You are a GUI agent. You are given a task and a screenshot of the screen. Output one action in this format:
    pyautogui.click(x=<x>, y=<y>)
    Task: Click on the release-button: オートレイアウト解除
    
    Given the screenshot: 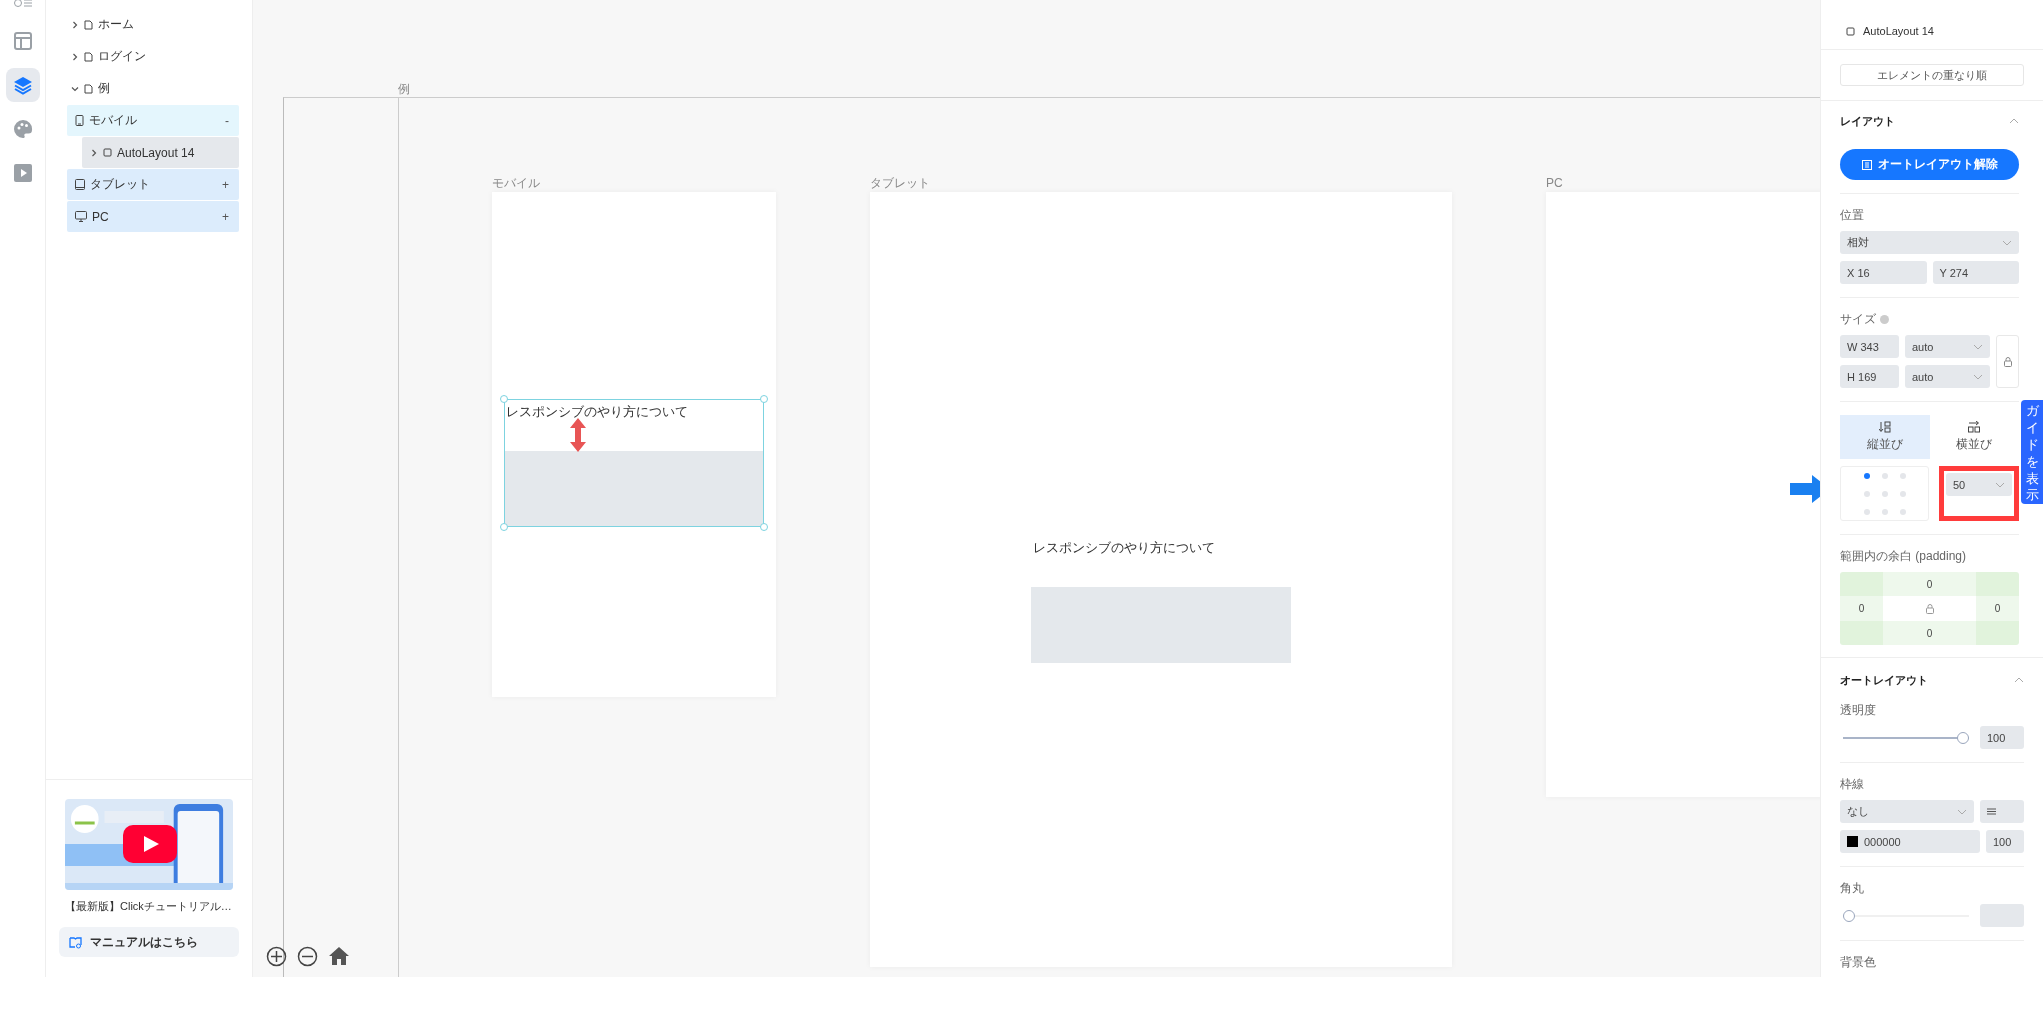 What is the action you would take?
    pyautogui.click(x=1929, y=164)
    